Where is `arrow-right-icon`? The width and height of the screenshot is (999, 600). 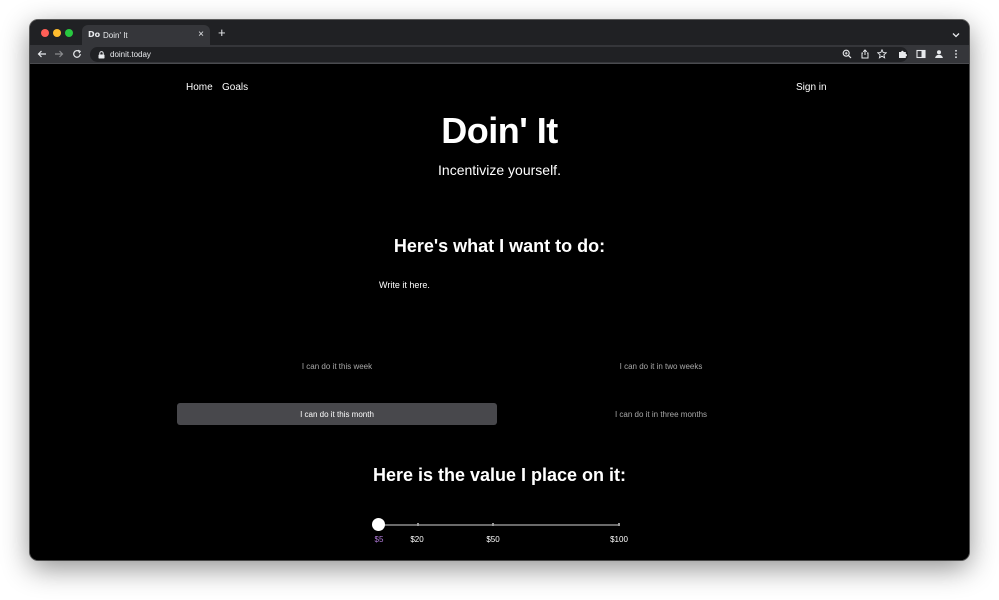 arrow-right-icon is located at coordinates (59, 54).